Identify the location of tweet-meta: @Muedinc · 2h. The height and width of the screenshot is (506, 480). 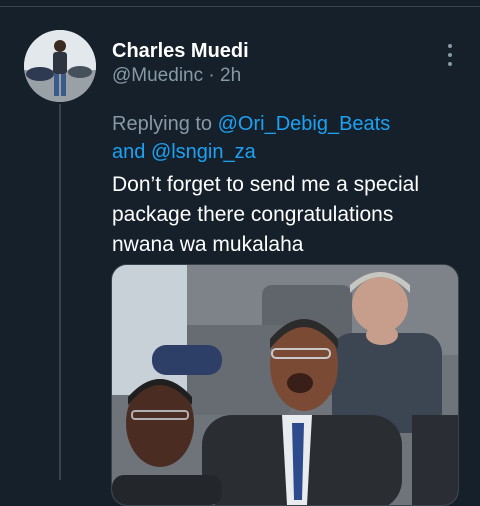
(277, 76).